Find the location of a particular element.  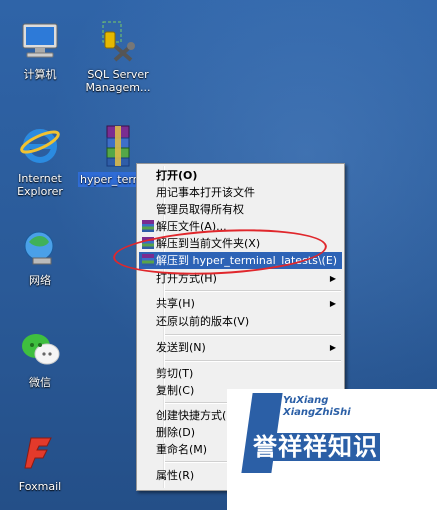

desktop-icon-computer: 计算机 is located at coordinates (40, 49).